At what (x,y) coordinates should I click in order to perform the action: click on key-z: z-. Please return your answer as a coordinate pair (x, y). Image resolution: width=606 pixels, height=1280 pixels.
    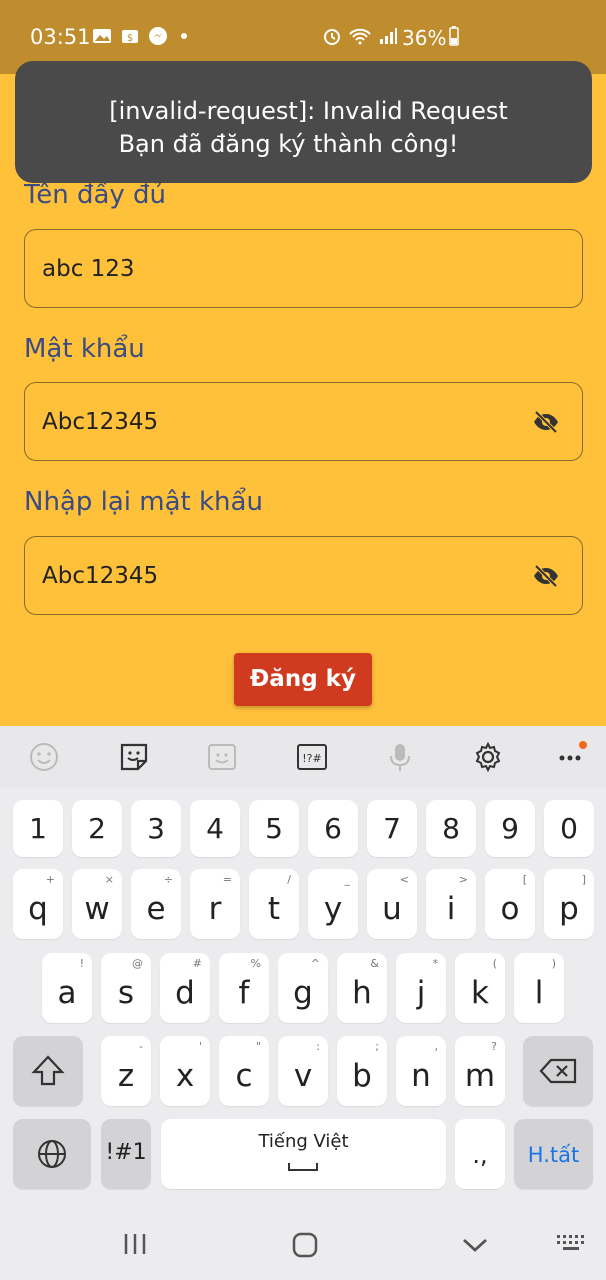
    Looking at the image, I should click on (126, 1071).